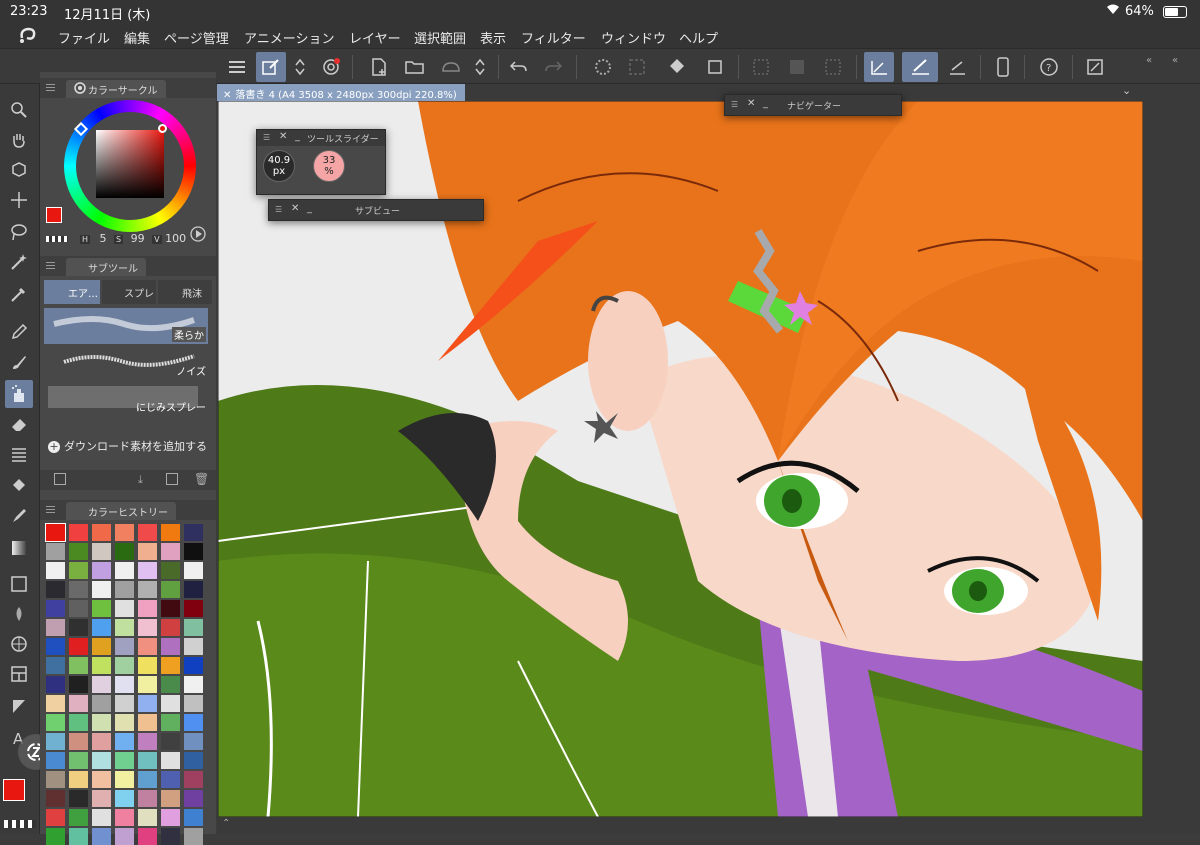  Describe the element at coordinates (196, 37) in the screenshot. I see `menu-page: ページ管理` at that location.